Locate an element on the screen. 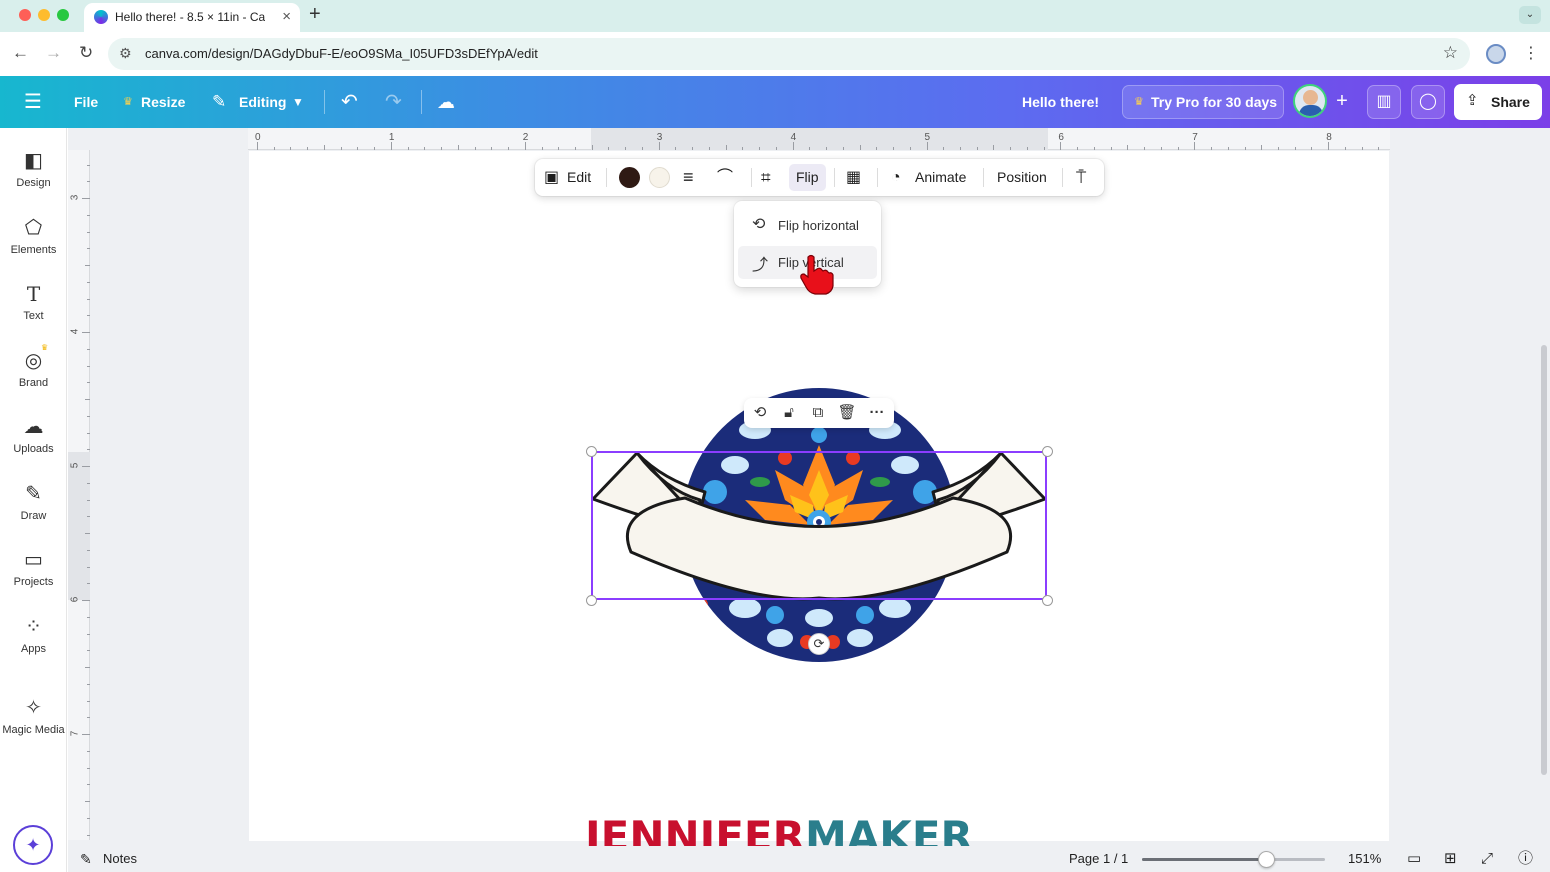  close-tab-icon: × is located at coordinates (286, 16).